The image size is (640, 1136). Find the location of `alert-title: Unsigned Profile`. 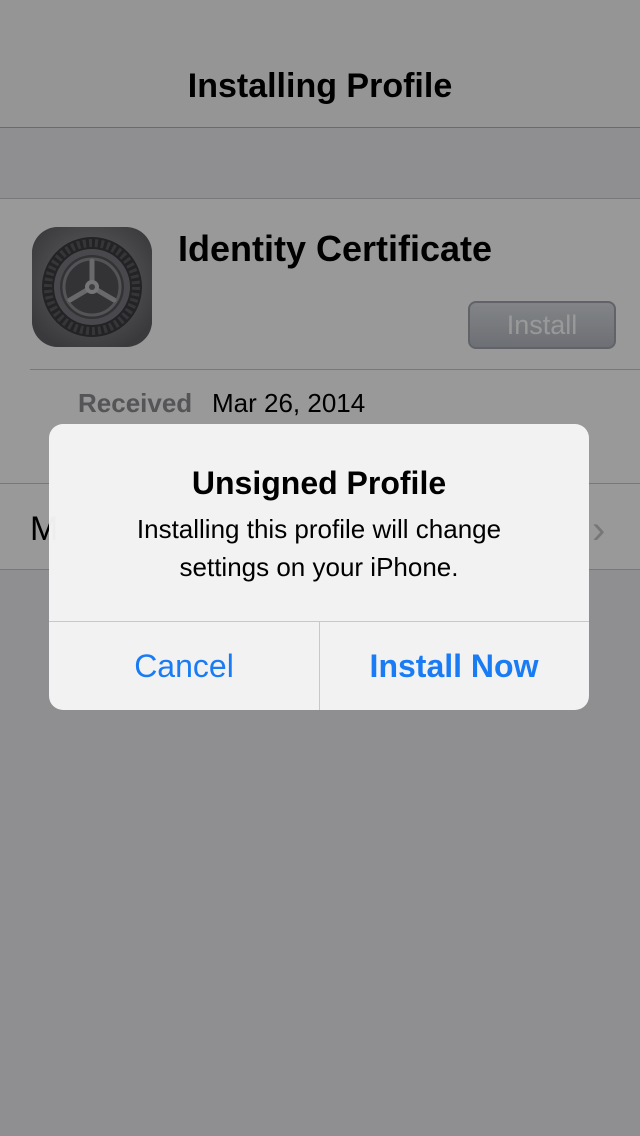

alert-title: Unsigned Profile is located at coordinates (319, 483).